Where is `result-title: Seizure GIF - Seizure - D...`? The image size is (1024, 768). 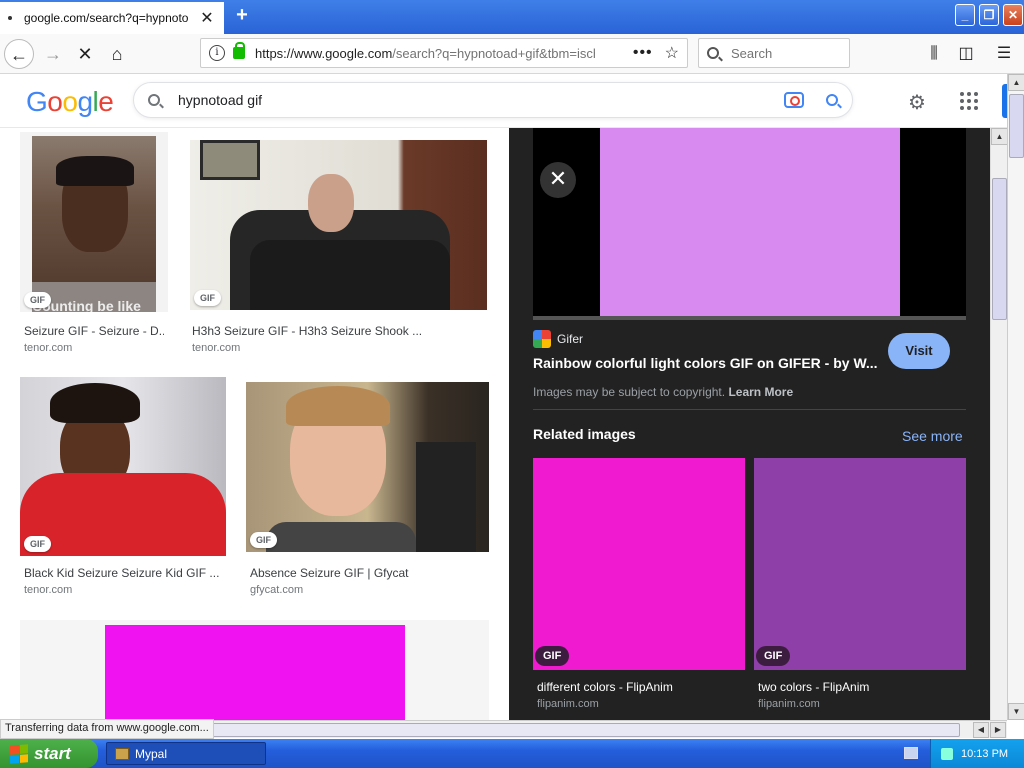
result-title: Seizure GIF - Seizure - D... is located at coordinates (94, 331).